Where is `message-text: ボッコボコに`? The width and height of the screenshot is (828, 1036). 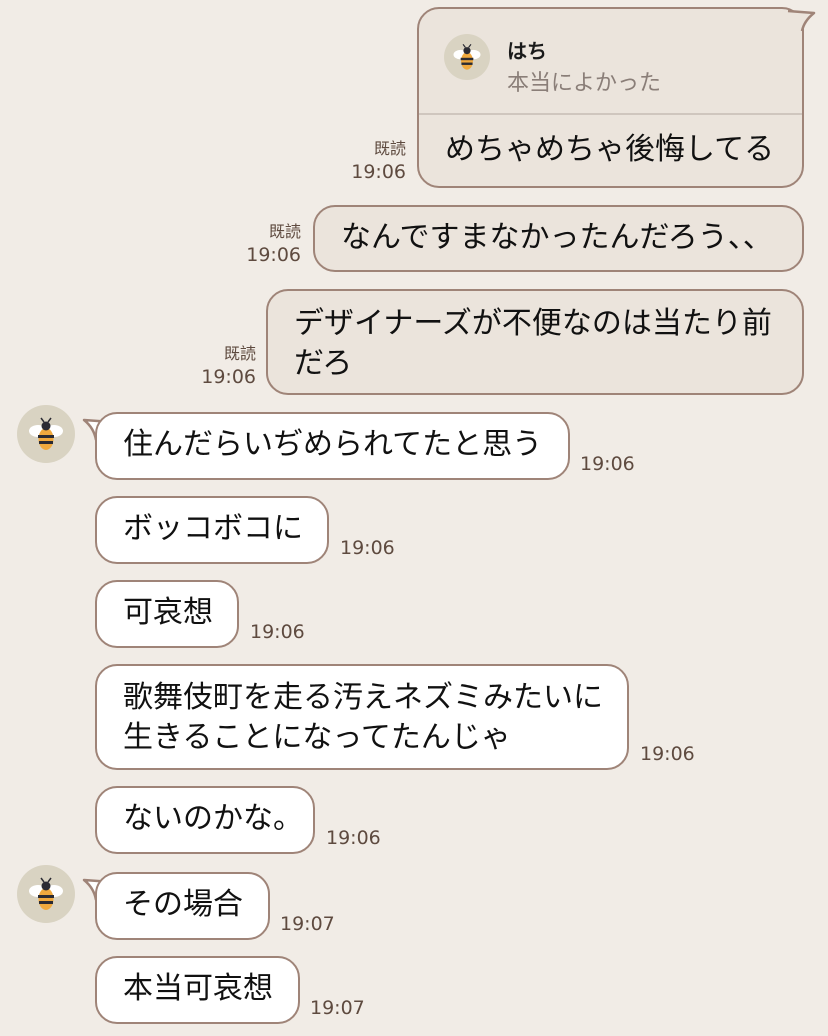 message-text: ボッコボコに is located at coordinates (213, 528).